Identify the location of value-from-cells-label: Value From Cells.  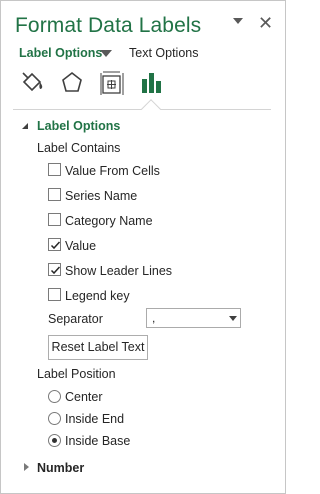
(112, 171).